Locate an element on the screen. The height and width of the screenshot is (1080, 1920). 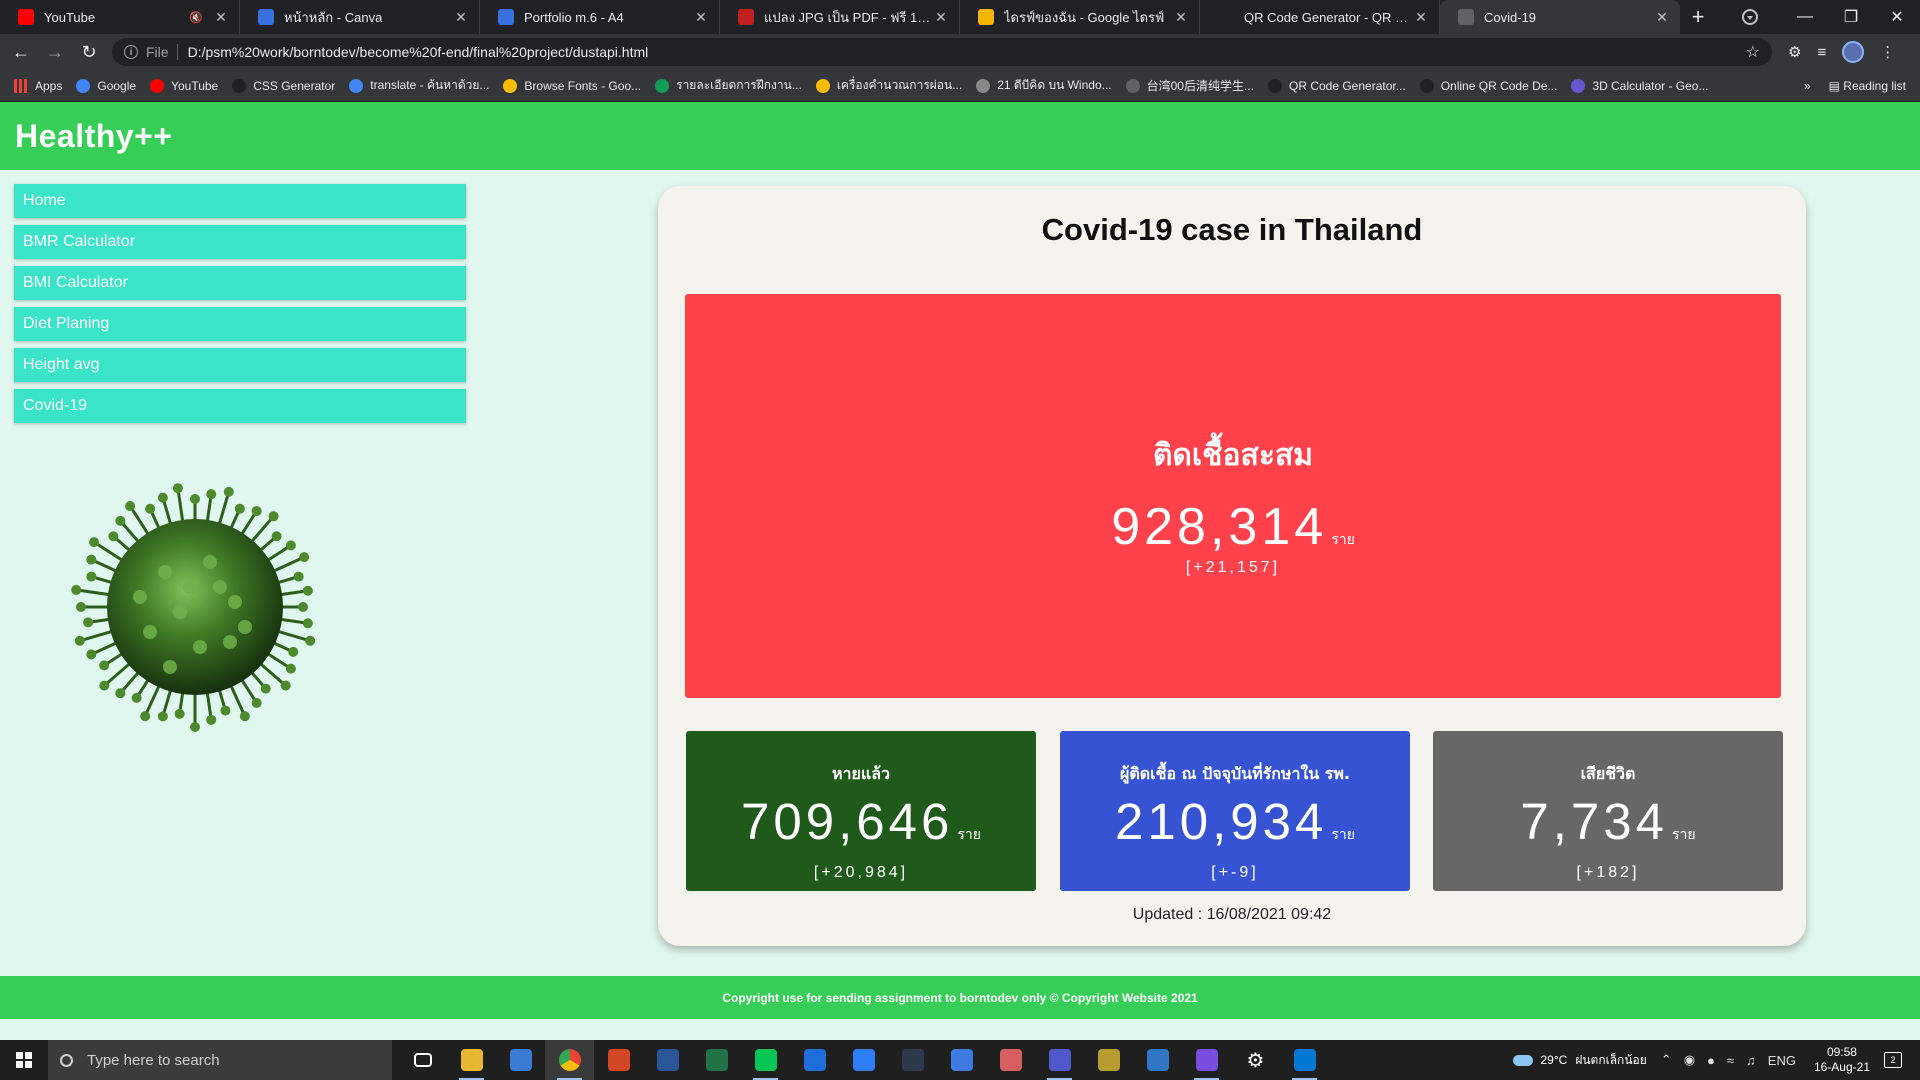
info-icon: i is located at coordinates (131, 52).